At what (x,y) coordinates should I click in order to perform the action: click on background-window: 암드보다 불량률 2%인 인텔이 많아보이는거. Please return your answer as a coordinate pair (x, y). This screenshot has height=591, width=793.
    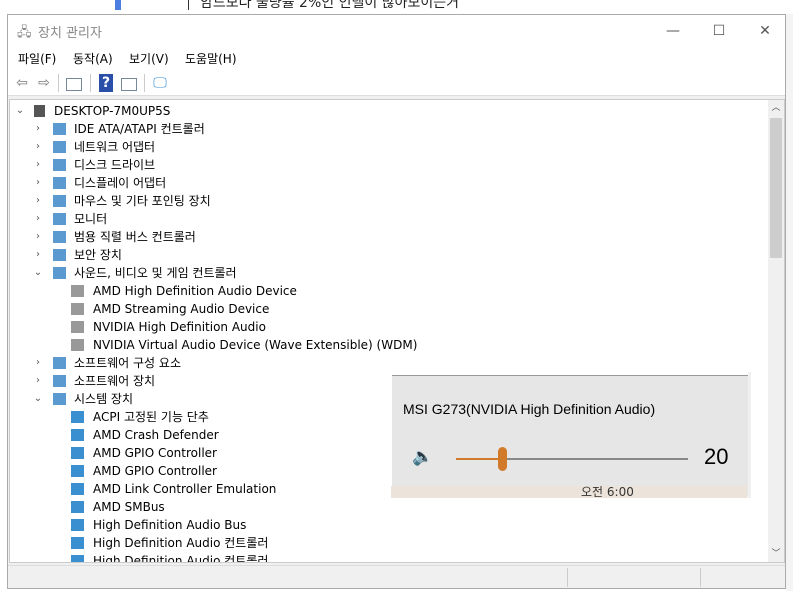
    Looking at the image, I should click on (396, 7).